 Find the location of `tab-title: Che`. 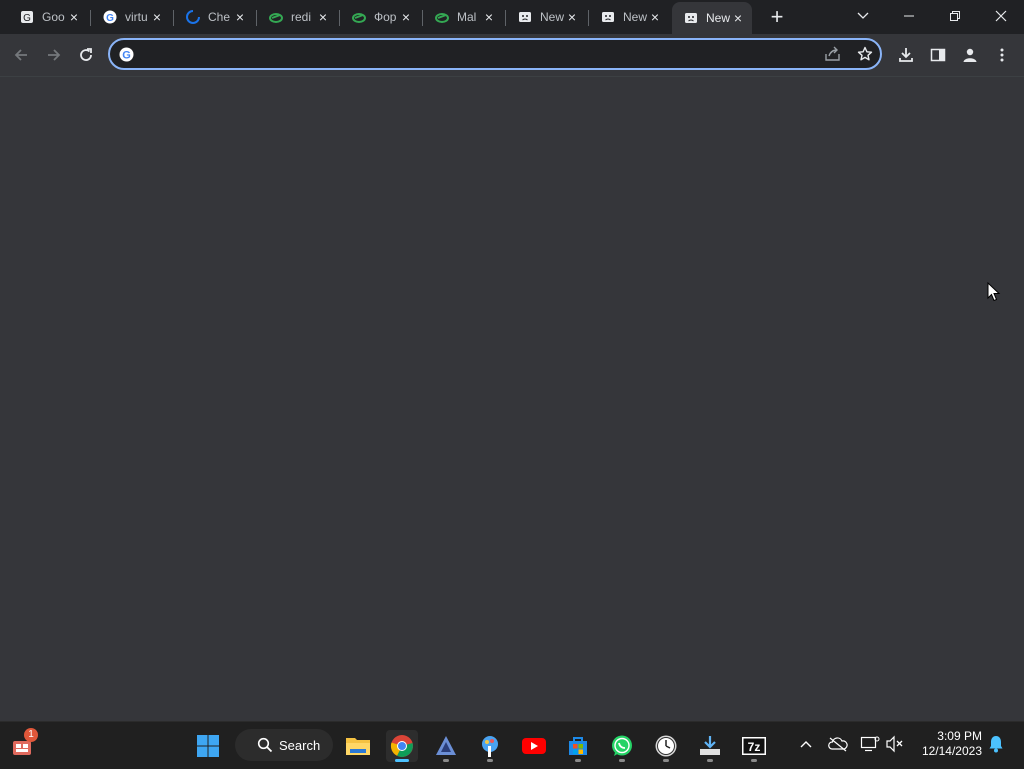

tab-title: Che is located at coordinates (219, 17).